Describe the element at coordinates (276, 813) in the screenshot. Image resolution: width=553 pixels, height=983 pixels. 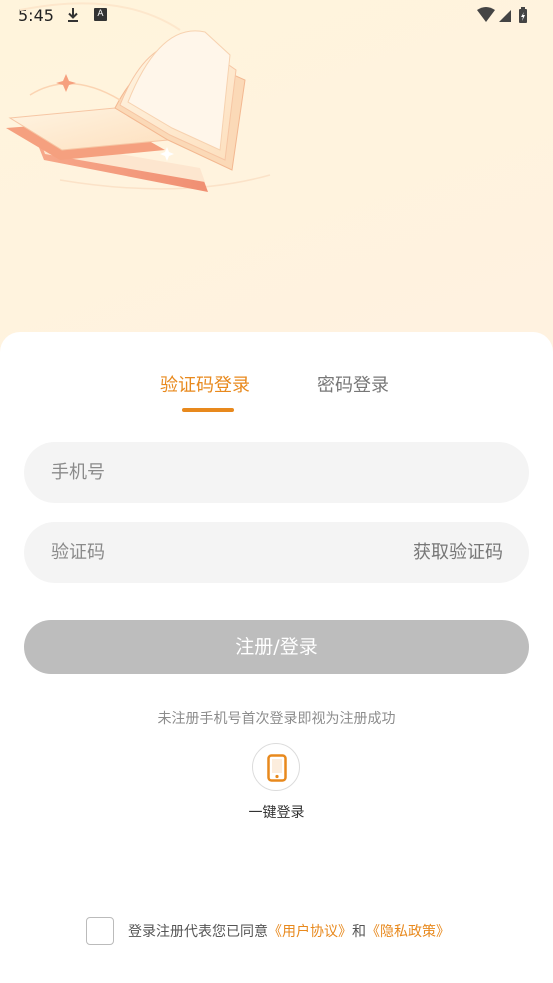
I see `one-key-login-label: 一键登录` at that location.